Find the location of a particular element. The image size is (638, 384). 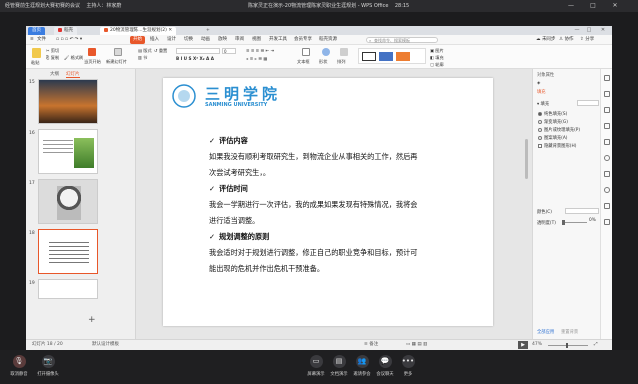

props-tab-fill: 填充 is located at coordinates (541, 92).